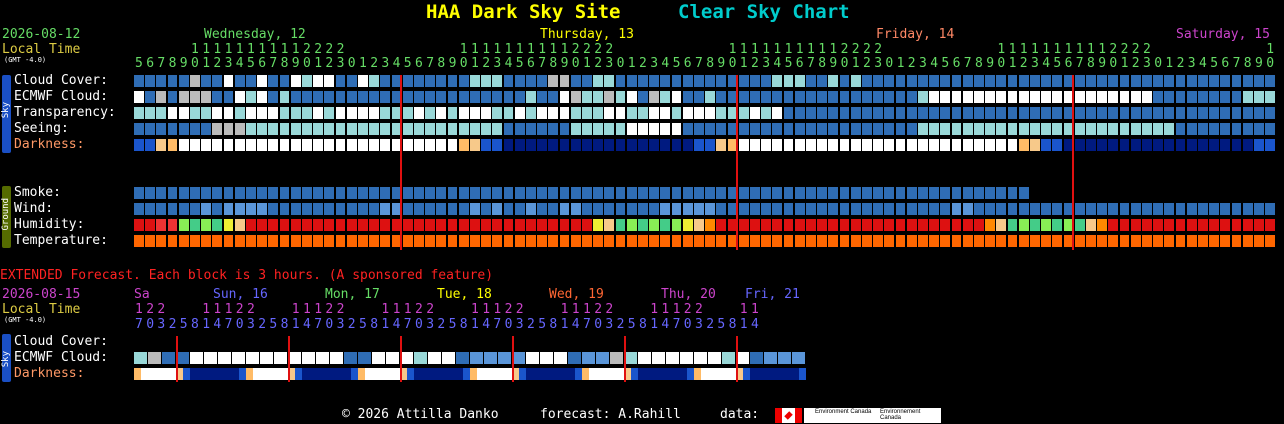 The image size is (1284, 424). Describe the element at coordinates (610, 415) in the screenshot. I see `footer-forecast: forecast: A.Rahill` at that location.